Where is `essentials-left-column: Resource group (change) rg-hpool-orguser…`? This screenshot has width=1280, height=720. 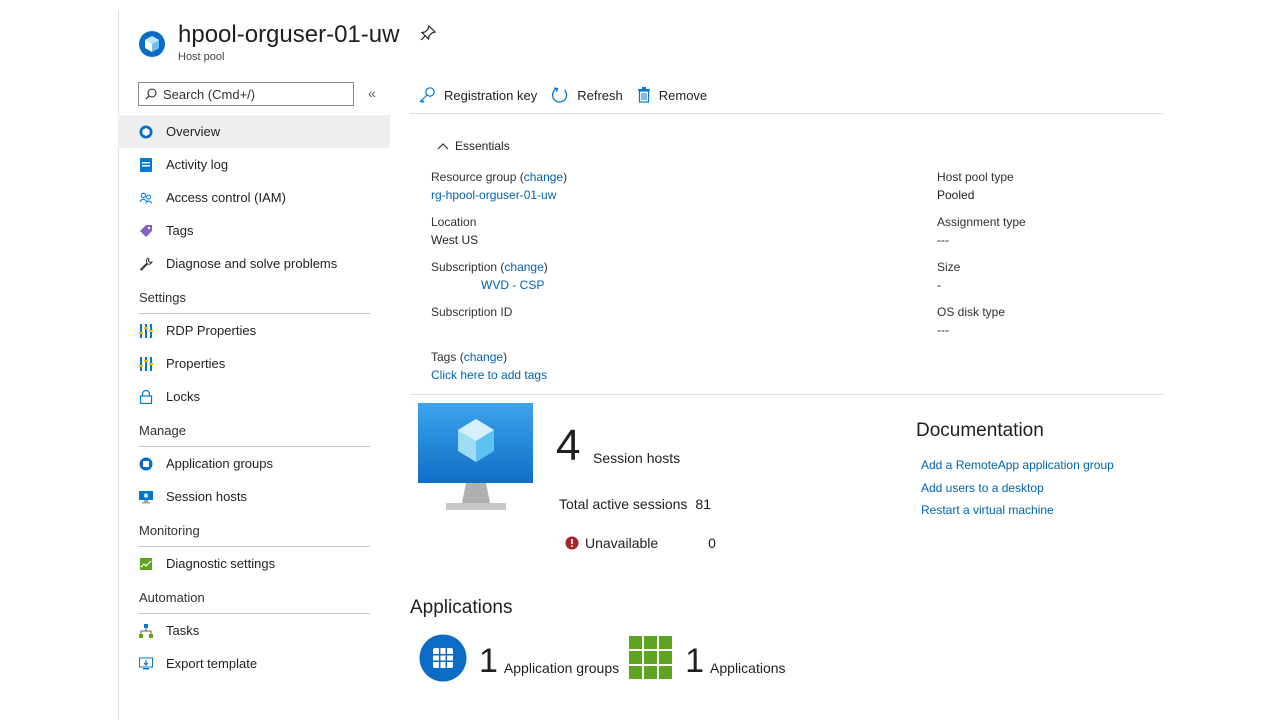 essentials-left-column: Resource group (change) rg-hpool-orguser… is located at coordinates (499, 280).